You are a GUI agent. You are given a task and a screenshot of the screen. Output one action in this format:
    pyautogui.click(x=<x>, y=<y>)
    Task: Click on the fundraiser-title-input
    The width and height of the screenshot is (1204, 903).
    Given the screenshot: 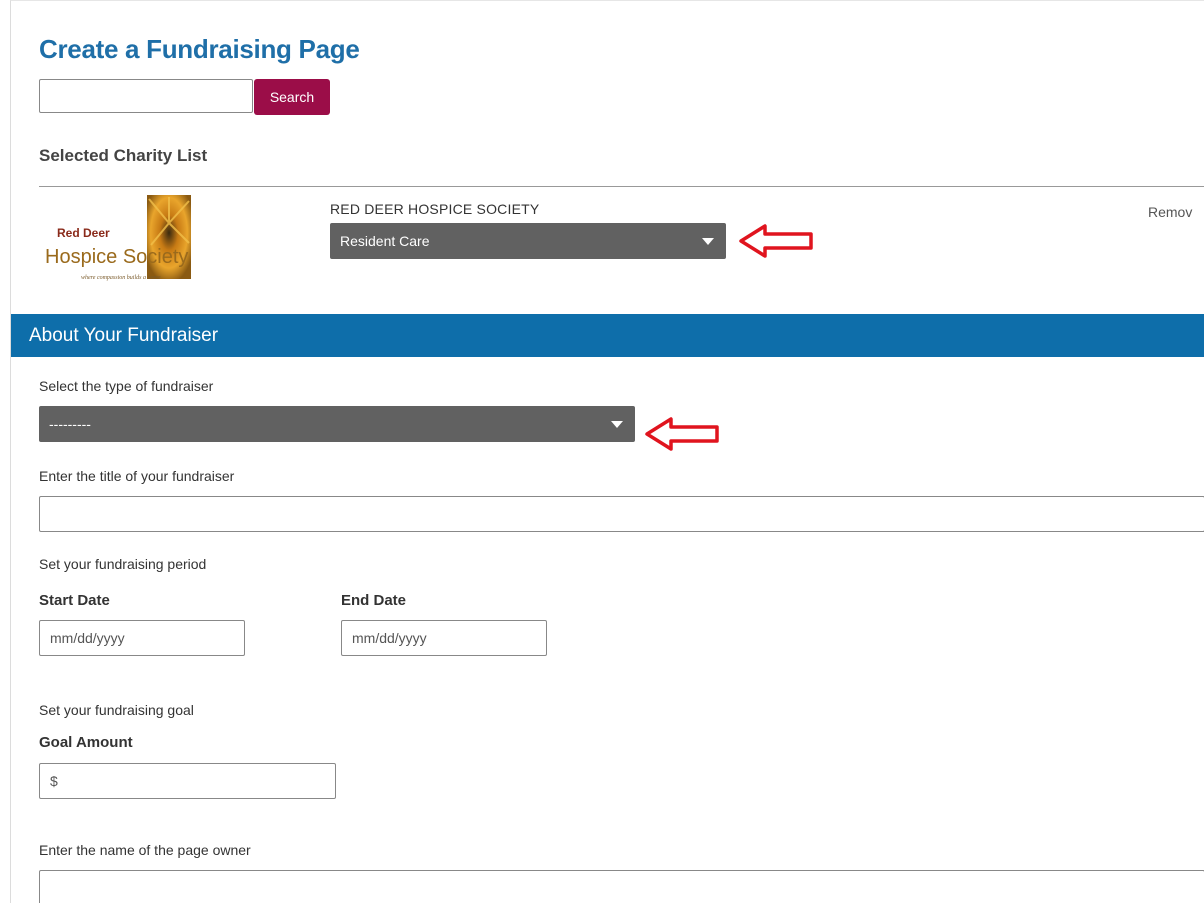 What is the action you would take?
    pyautogui.click(x=621, y=514)
    